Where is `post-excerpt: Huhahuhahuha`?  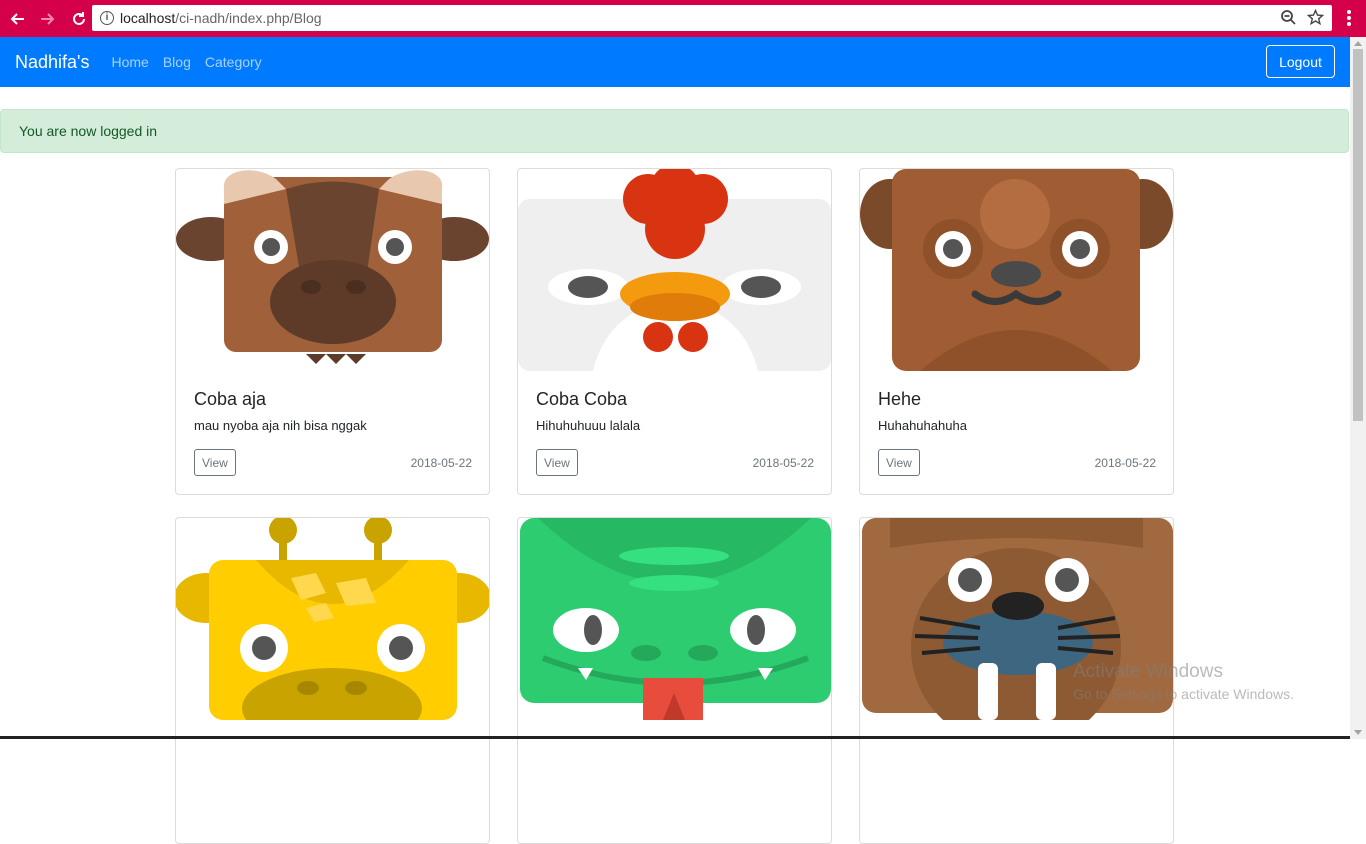
post-excerpt: Huhahuhahuha is located at coordinates (922, 425).